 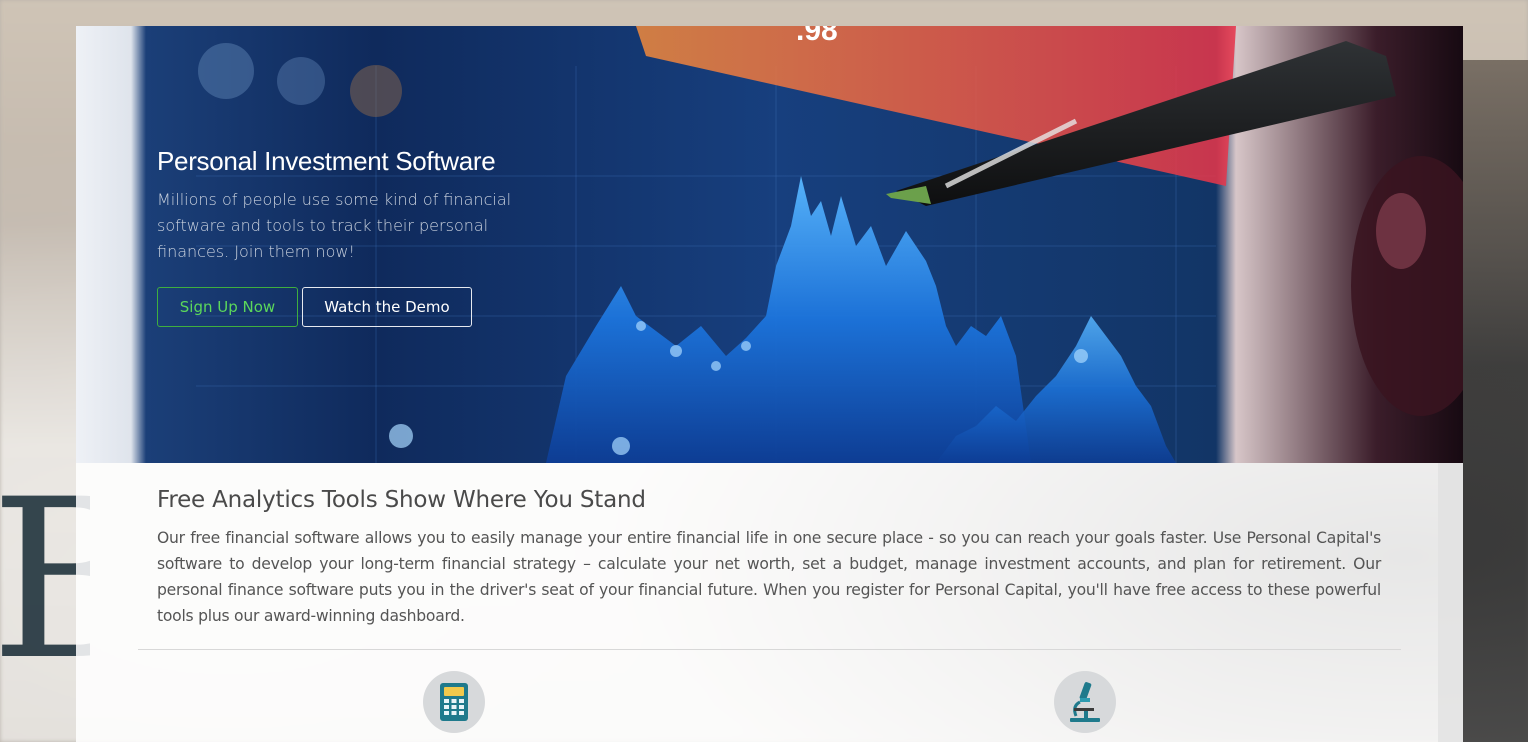 I want to click on microscope-icon, so click(x=1085, y=702).